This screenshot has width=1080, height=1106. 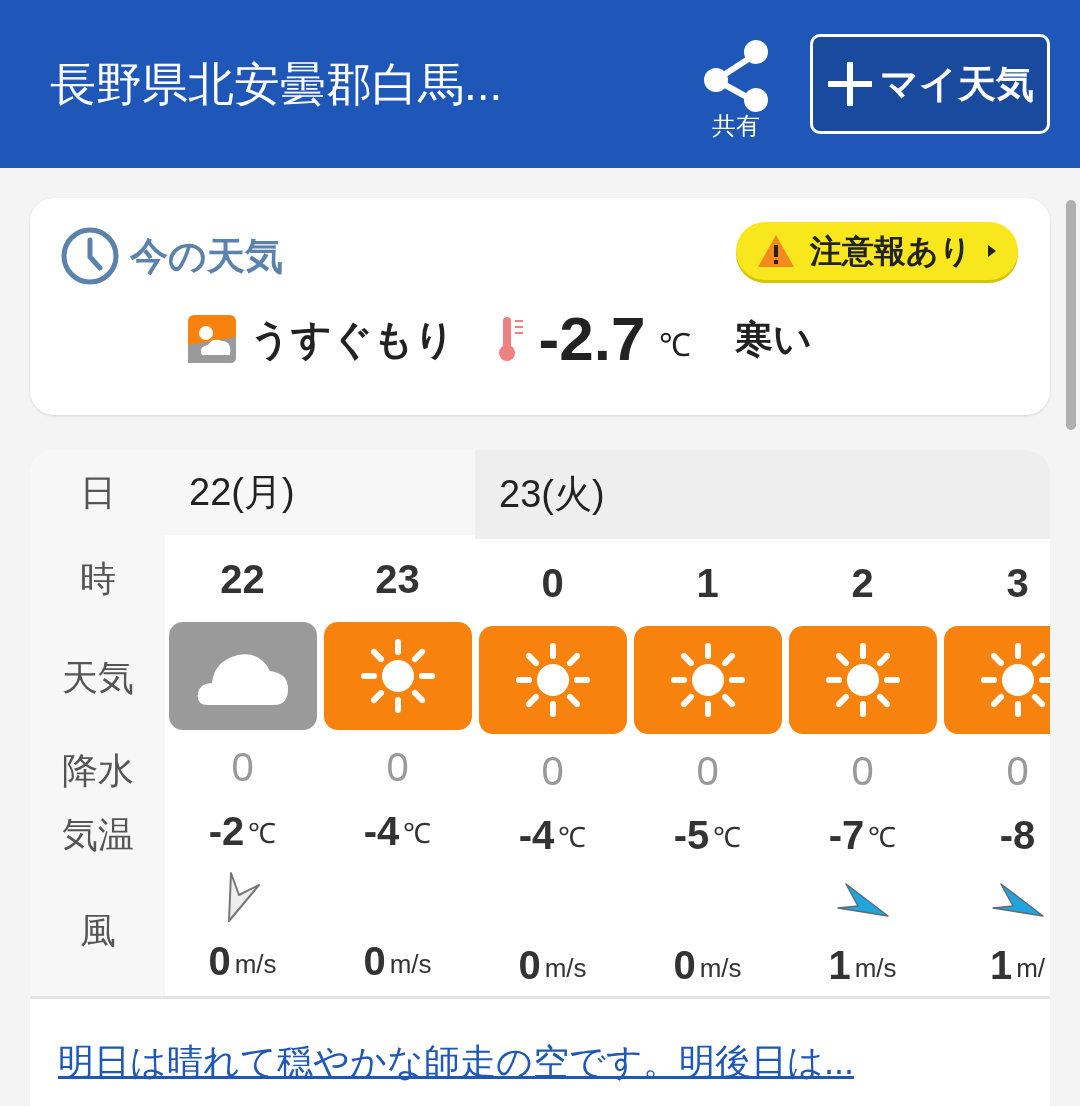 What do you see at coordinates (511, 339) in the screenshot?
I see `thermometer-icon` at bounding box center [511, 339].